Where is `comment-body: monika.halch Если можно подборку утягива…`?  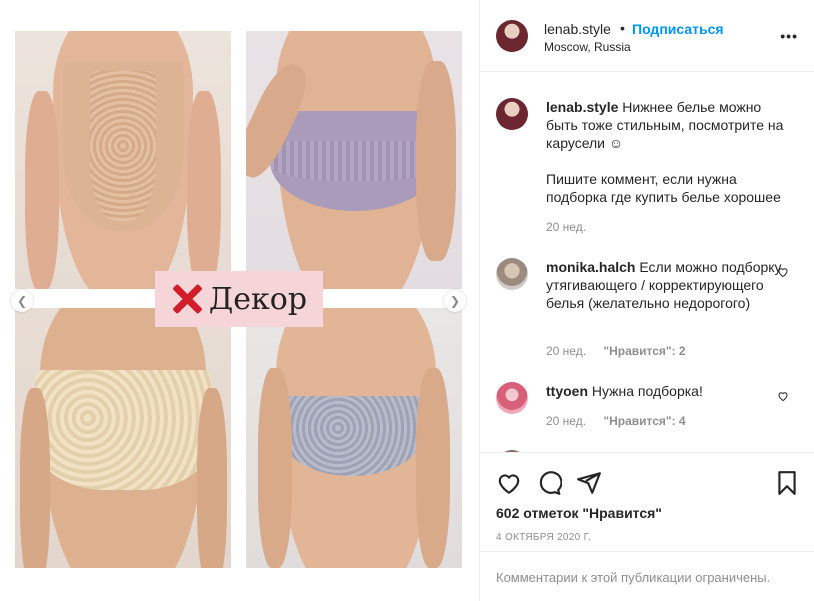 comment-body: monika.halch Если можно подборку утягива… is located at coordinates (668, 285).